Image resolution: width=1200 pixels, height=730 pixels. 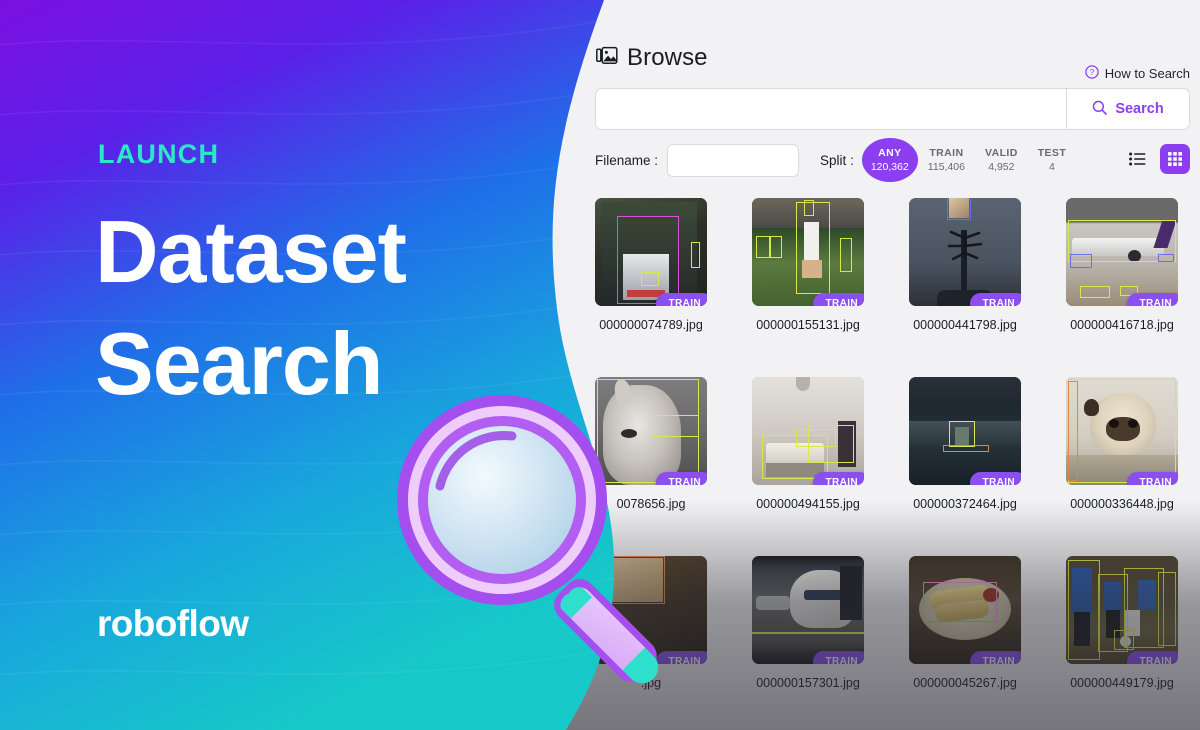 I want to click on grid-cell: TRAIN 000000336448.jpg, so click(x=1122, y=444).